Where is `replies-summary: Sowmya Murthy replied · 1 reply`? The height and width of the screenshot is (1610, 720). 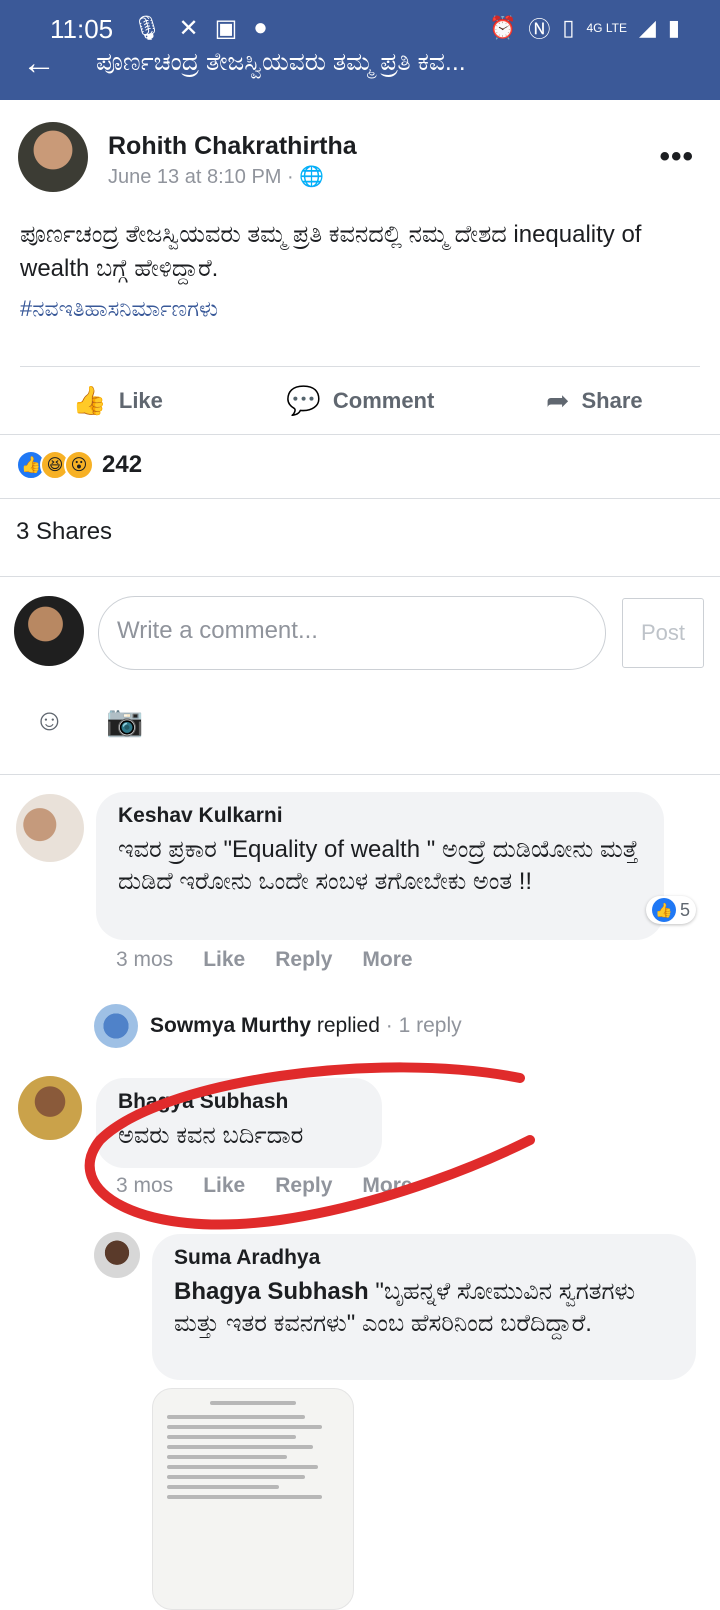
replies-summary: Sowmya Murthy replied · 1 reply is located at coordinates (306, 1026).